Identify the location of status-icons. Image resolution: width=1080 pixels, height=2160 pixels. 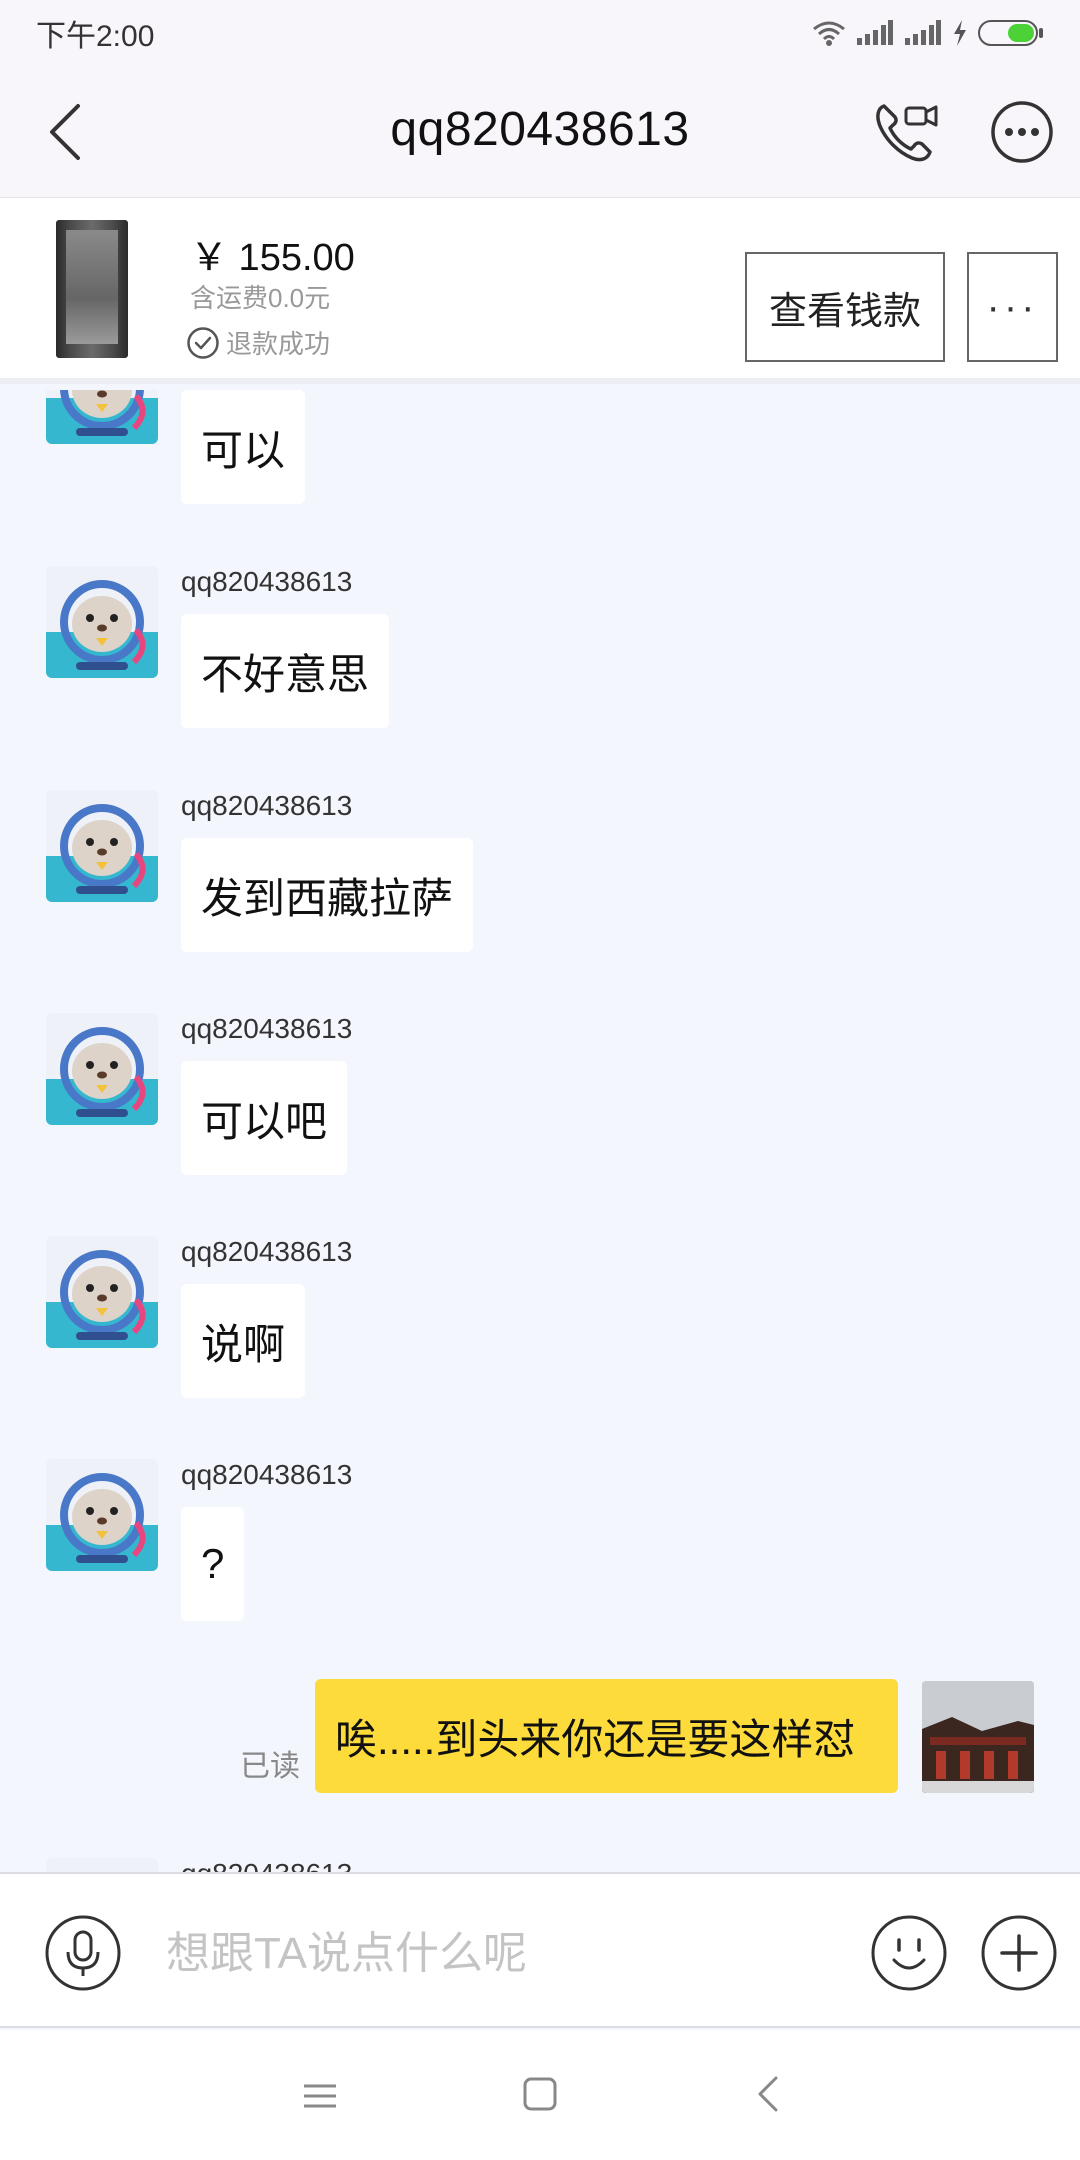
(928, 33).